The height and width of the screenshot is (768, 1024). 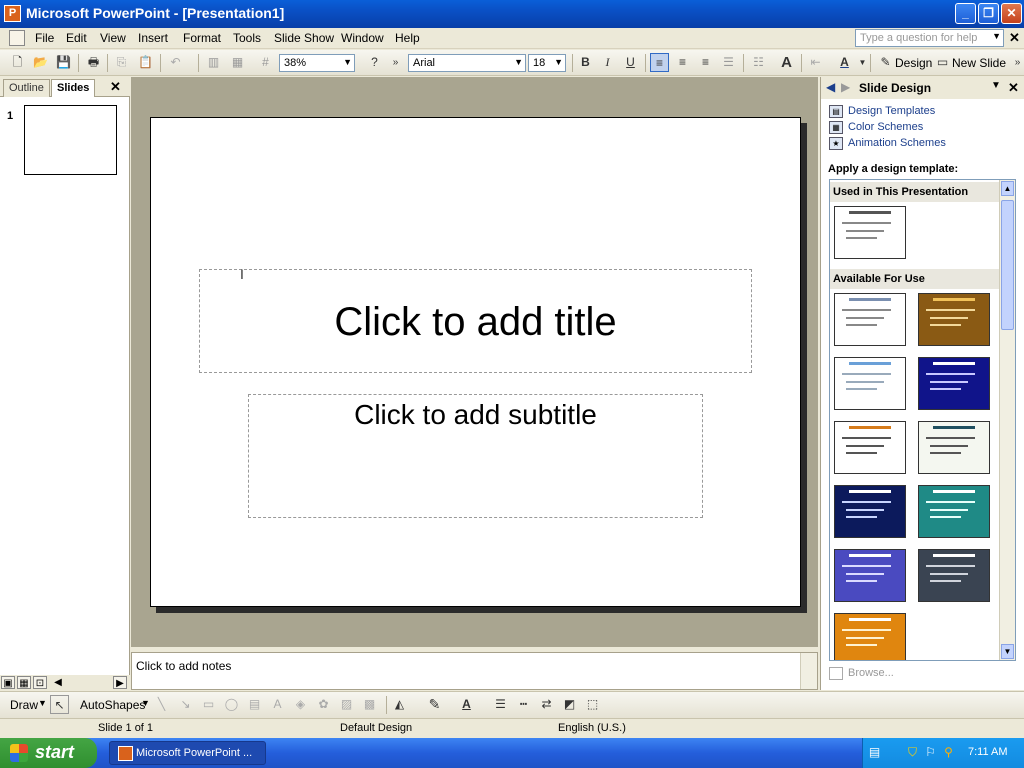 What do you see at coordinates (979, 63) in the screenshot?
I see `new-slide-button: New Slide` at bounding box center [979, 63].